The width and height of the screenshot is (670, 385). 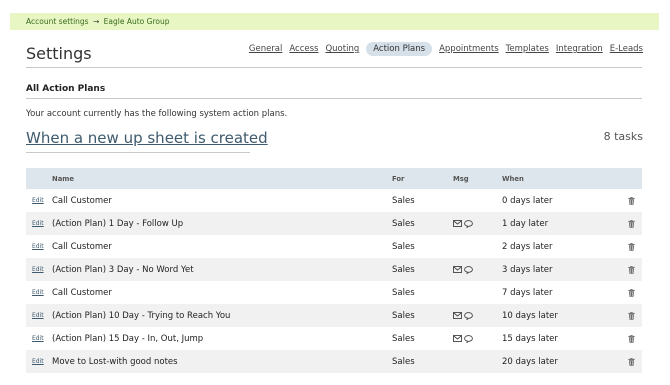 What do you see at coordinates (334, 67) in the screenshot?
I see `header-divider` at bounding box center [334, 67].